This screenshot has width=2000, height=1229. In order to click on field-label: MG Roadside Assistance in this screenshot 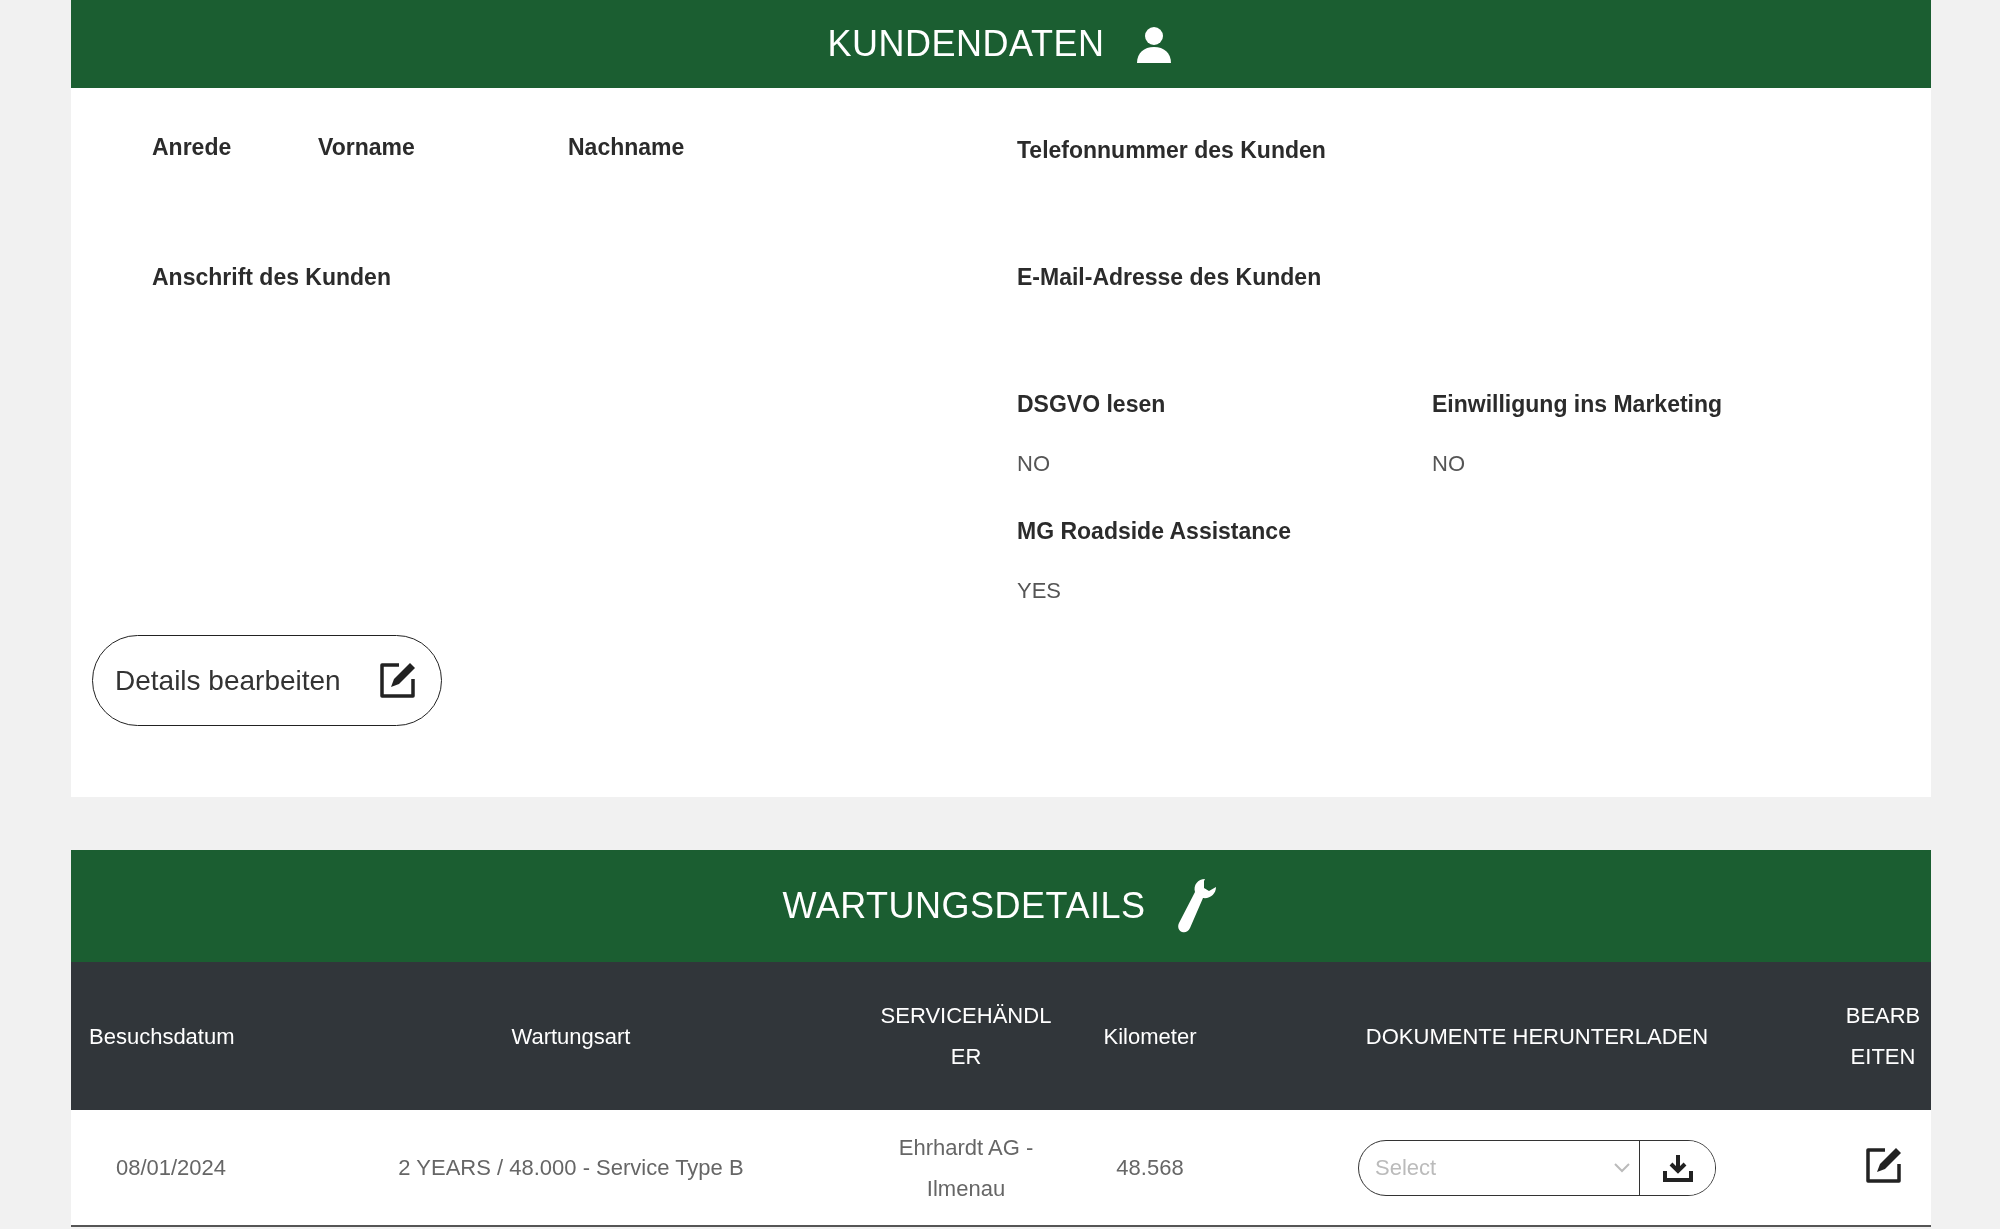, I will do `click(1154, 531)`.